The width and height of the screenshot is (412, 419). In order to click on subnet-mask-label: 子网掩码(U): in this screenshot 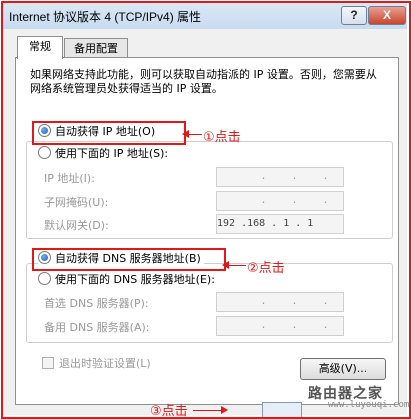, I will do `click(76, 202)`.